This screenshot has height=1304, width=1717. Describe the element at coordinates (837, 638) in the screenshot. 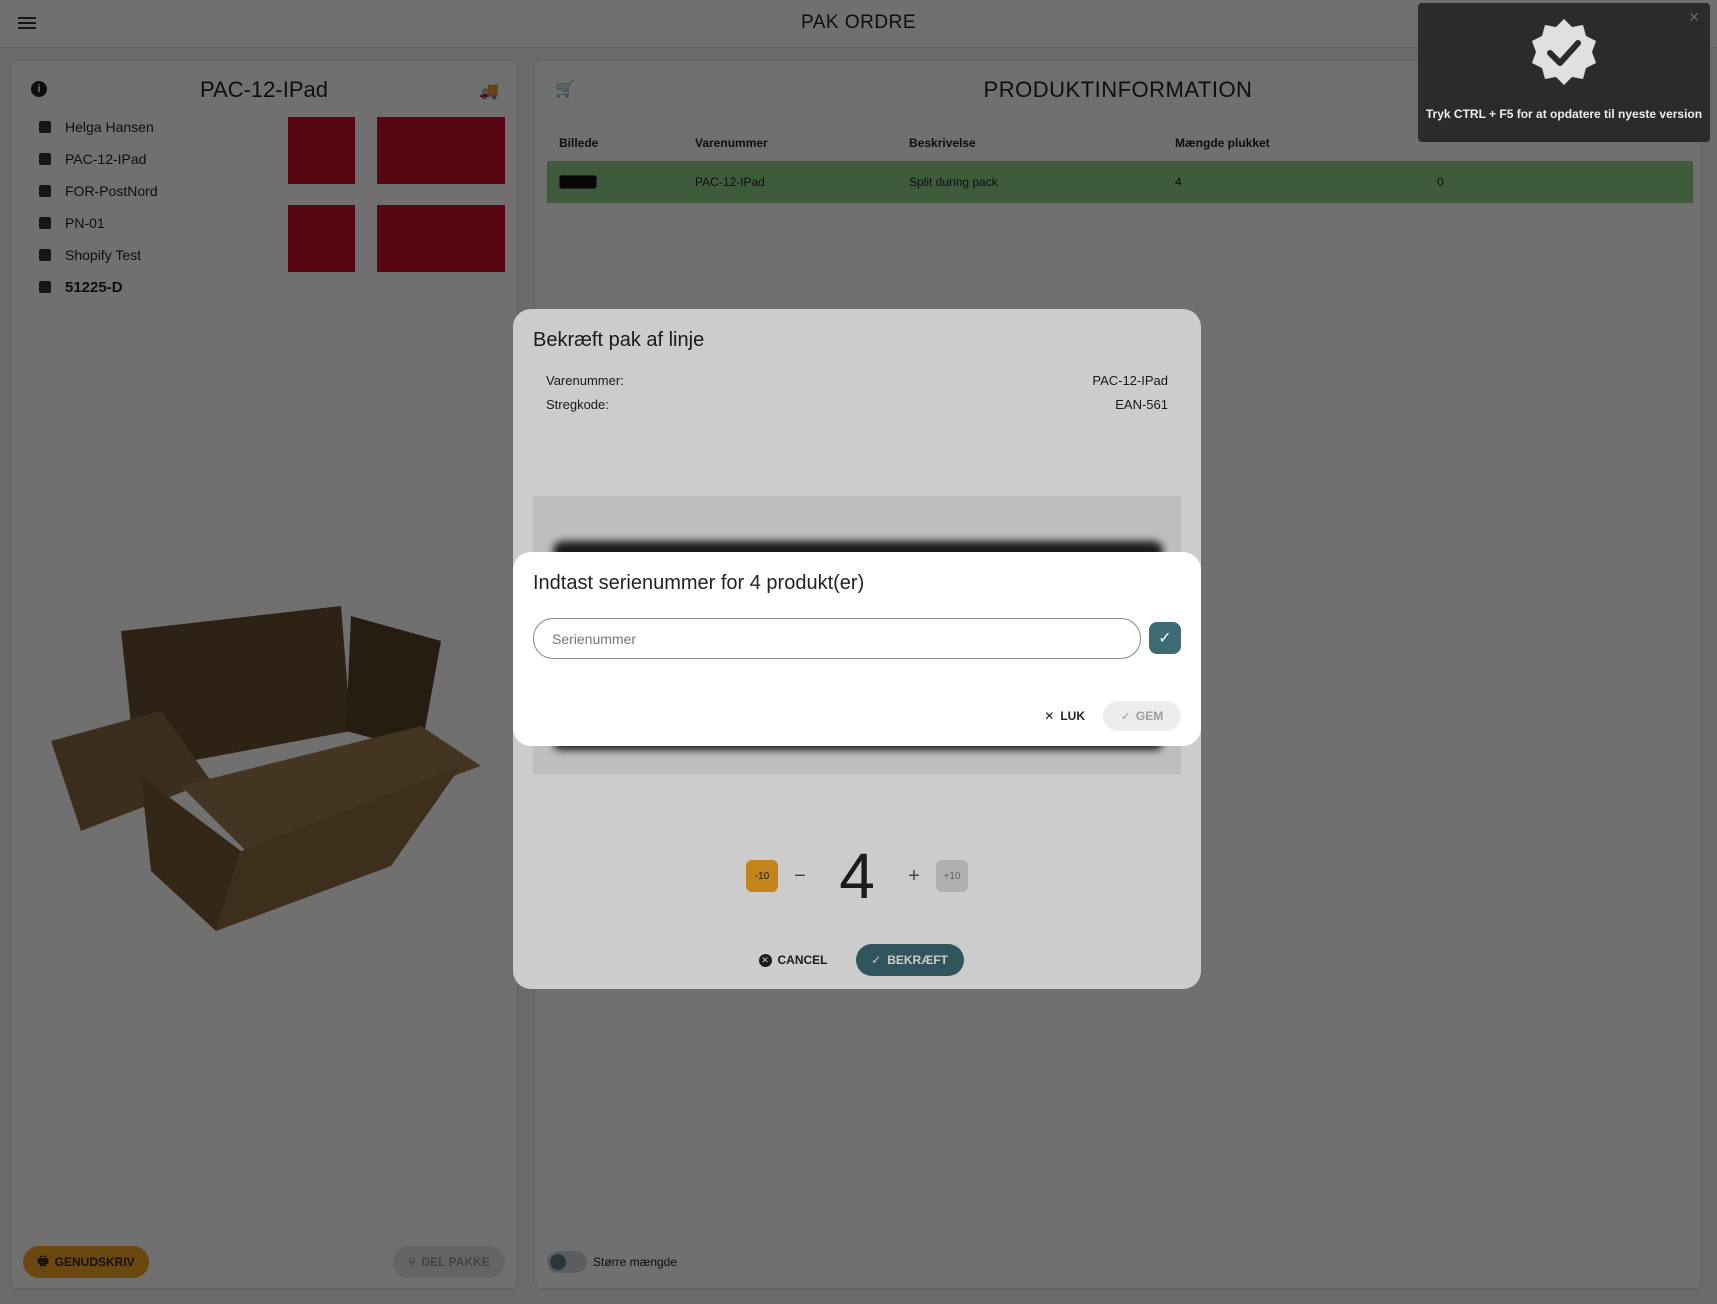

I see `serial-number-input` at that location.